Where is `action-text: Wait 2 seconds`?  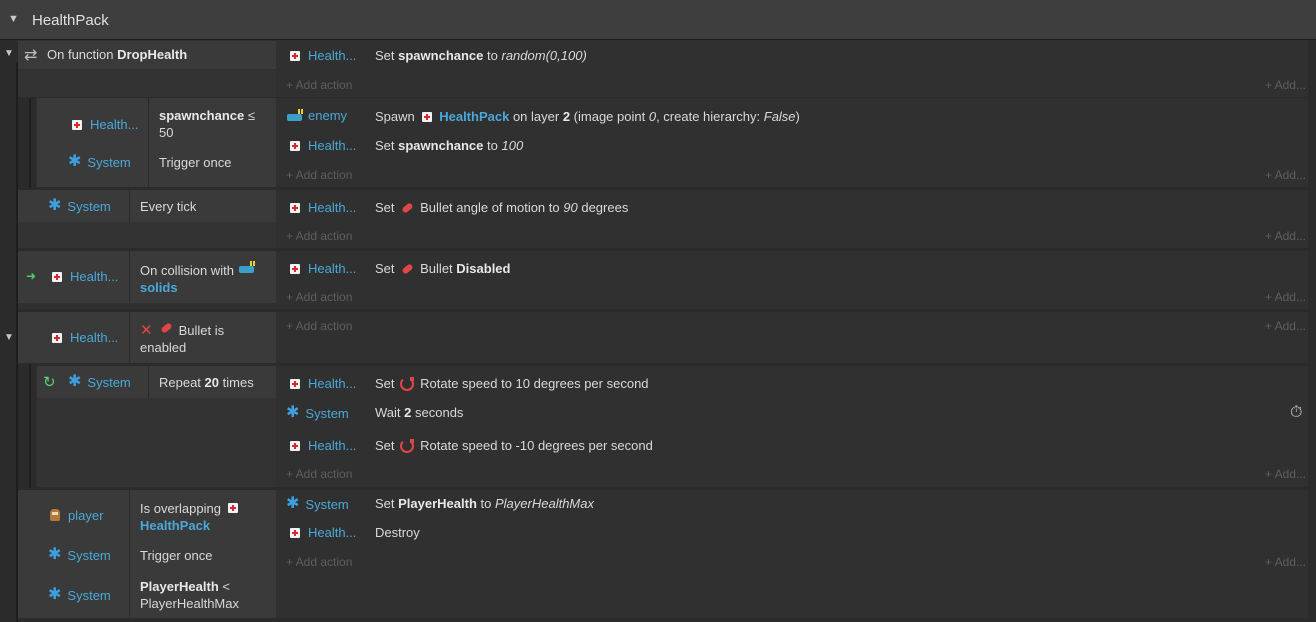
action-text: Wait 2 seconds is located at coordinates (419, 412).